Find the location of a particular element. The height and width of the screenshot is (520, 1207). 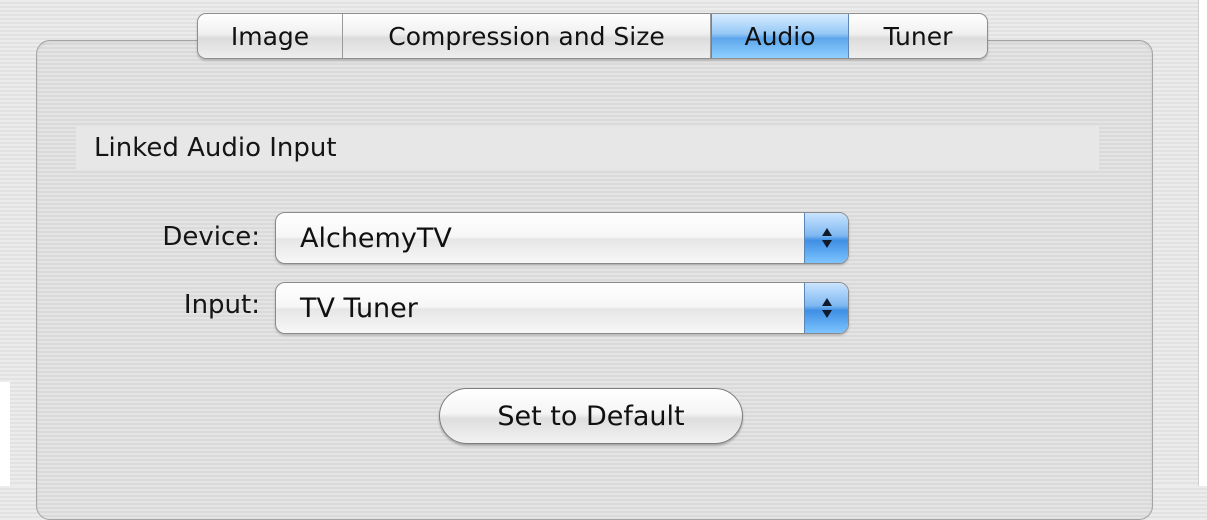

tab-compression-and-size: Compression and Size is located at coordinates (527, 36).